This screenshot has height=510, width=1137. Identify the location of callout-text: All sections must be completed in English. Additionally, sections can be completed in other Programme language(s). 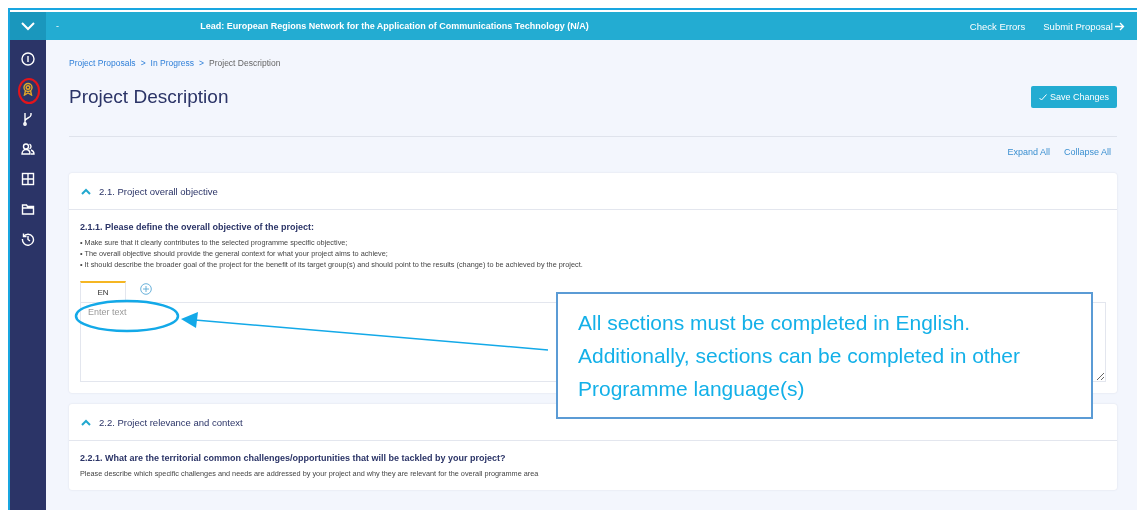
(800, 356).